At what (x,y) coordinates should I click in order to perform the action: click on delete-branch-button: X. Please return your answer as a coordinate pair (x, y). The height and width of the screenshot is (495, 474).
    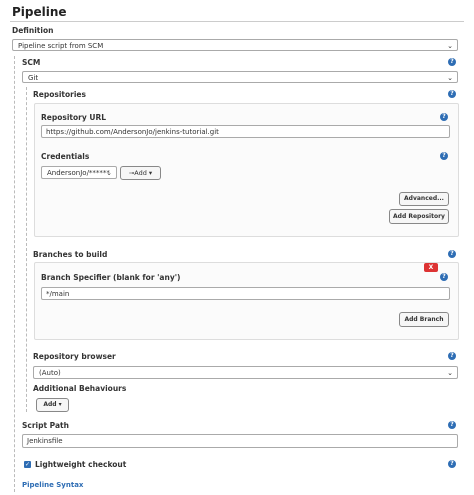
    Looking at the image, I should click on (431, 267).